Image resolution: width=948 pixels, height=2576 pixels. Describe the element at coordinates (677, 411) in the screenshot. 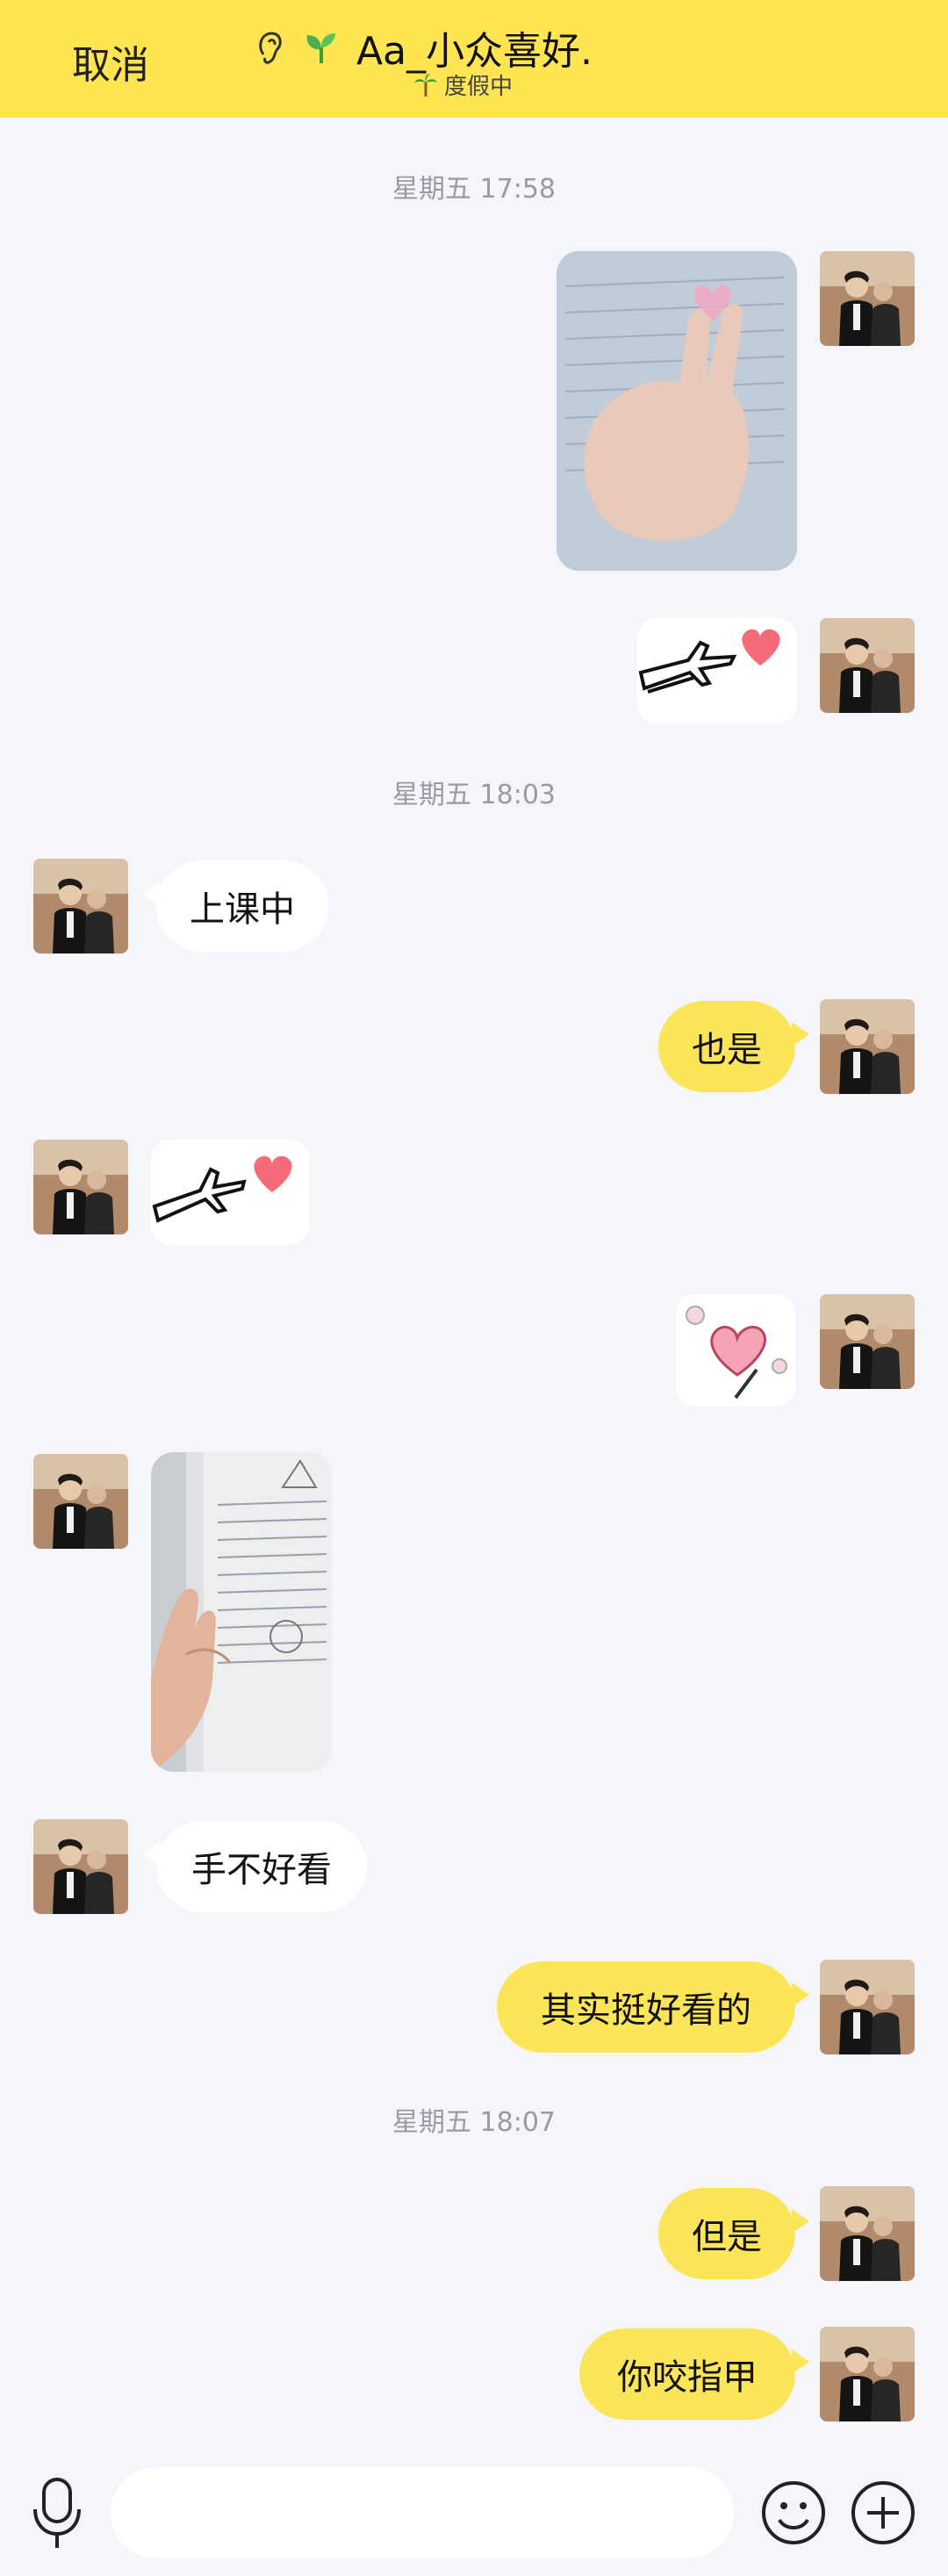

I see `sent-photo-hand` at that location.